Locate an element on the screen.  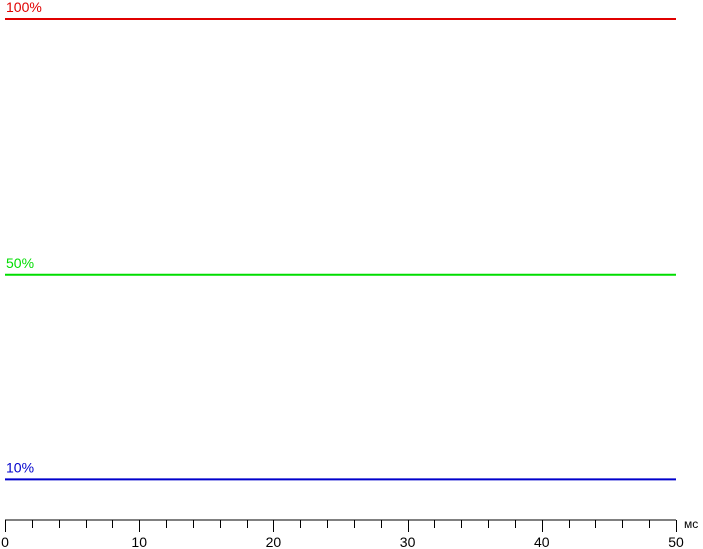
series-label-2: 10% is located at coordinates (20, 467).